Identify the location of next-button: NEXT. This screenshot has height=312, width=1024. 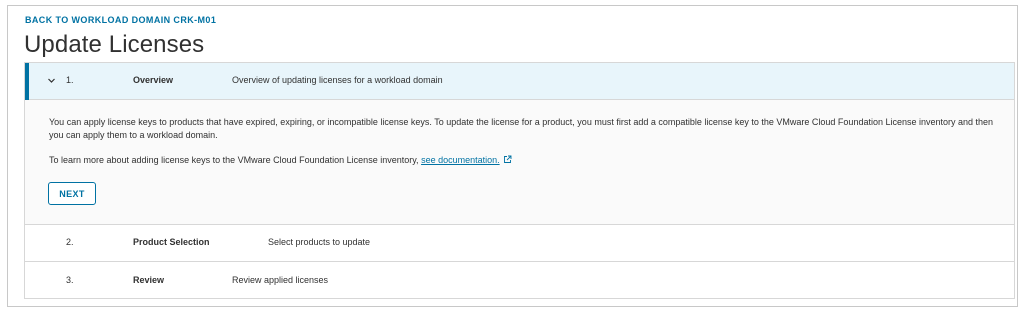
(72, 193).